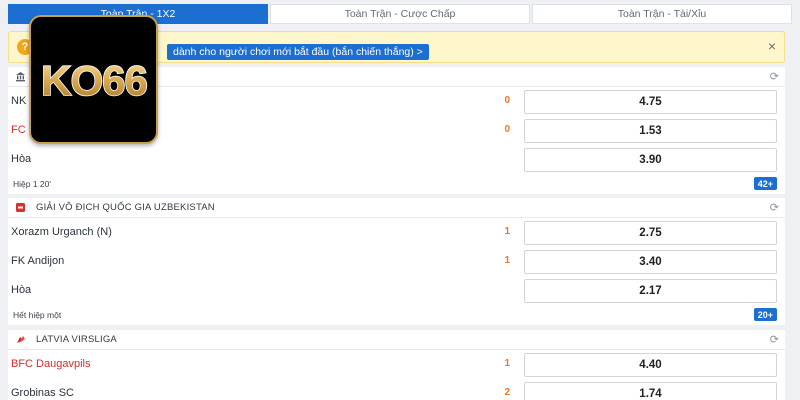  Describe the element at coordinates (400, 14) in the screenshot. I see `tab-full-time-handicap: Toàn Trận - Cược Chấp` at that location.